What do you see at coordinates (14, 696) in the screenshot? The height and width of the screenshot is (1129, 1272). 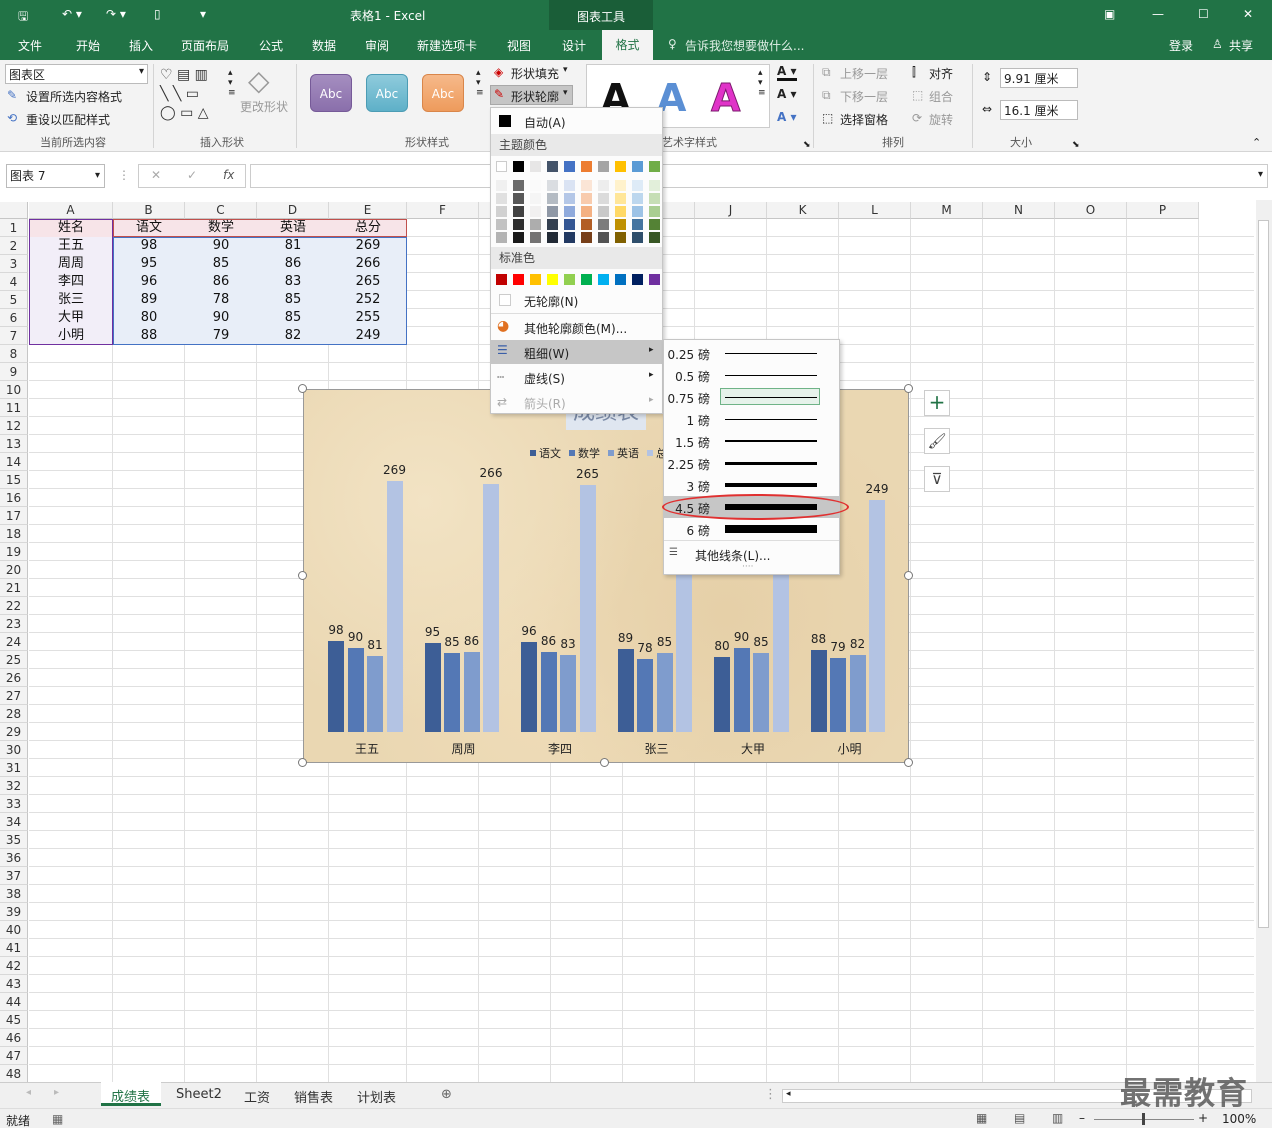 I see `row-header: 27` at bounding box center [14, 696].